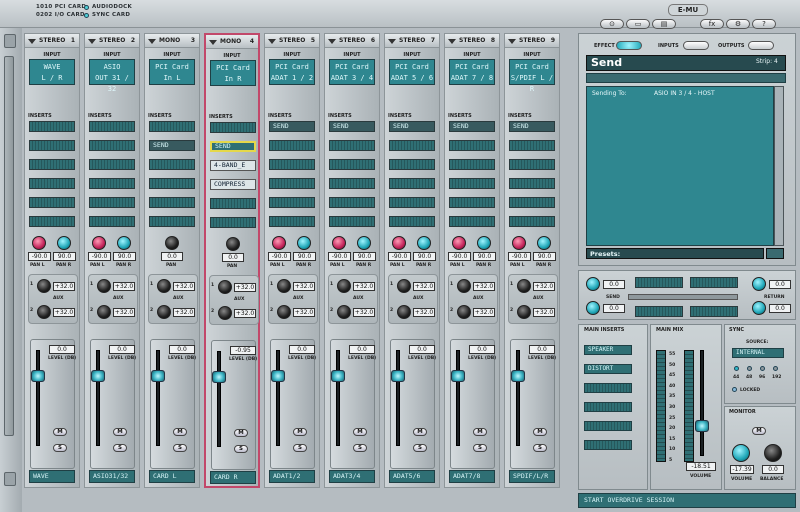  What do you see at coordinates (52, 476) in the screenshot?
I see `strip-name: WAVE` at bounding box center [52, 476].